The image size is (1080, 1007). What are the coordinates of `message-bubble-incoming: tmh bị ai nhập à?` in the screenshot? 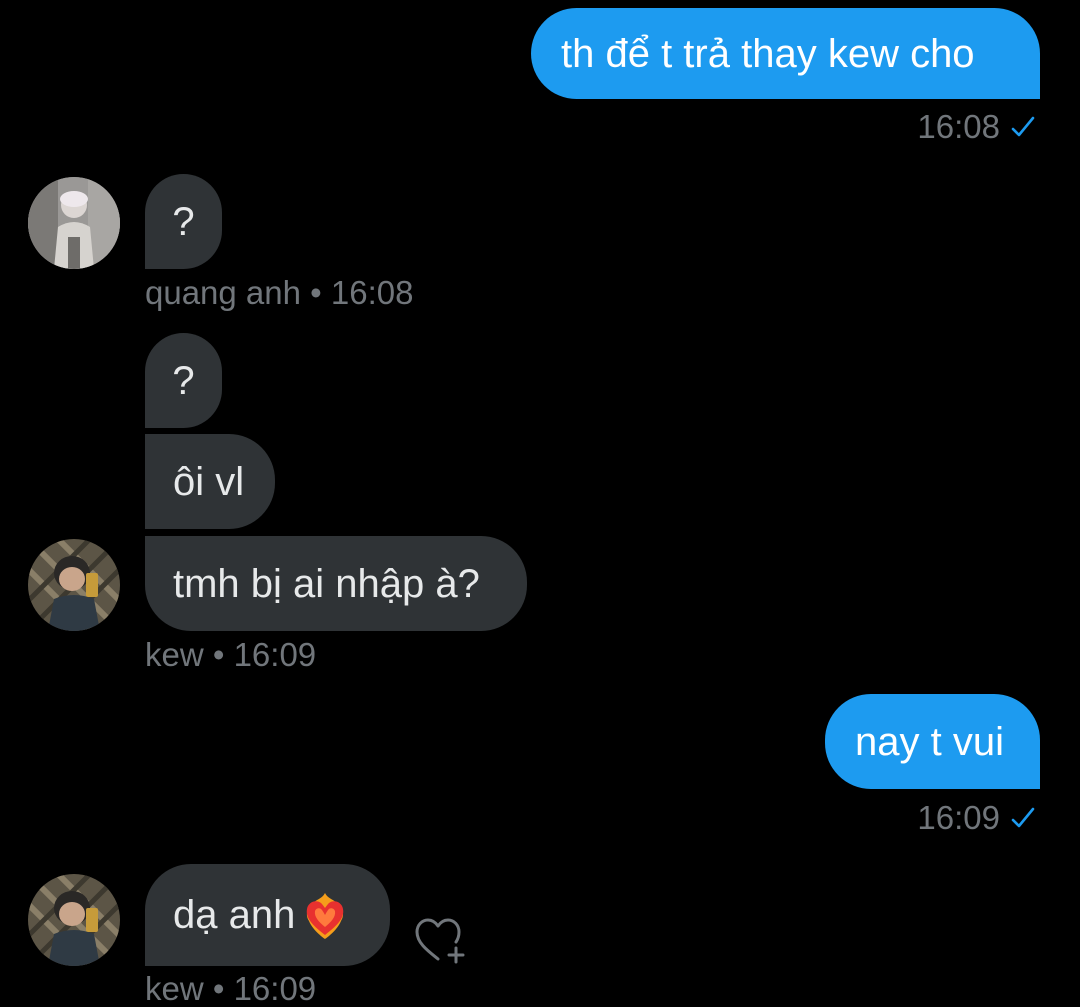 It's located at (336, 583).